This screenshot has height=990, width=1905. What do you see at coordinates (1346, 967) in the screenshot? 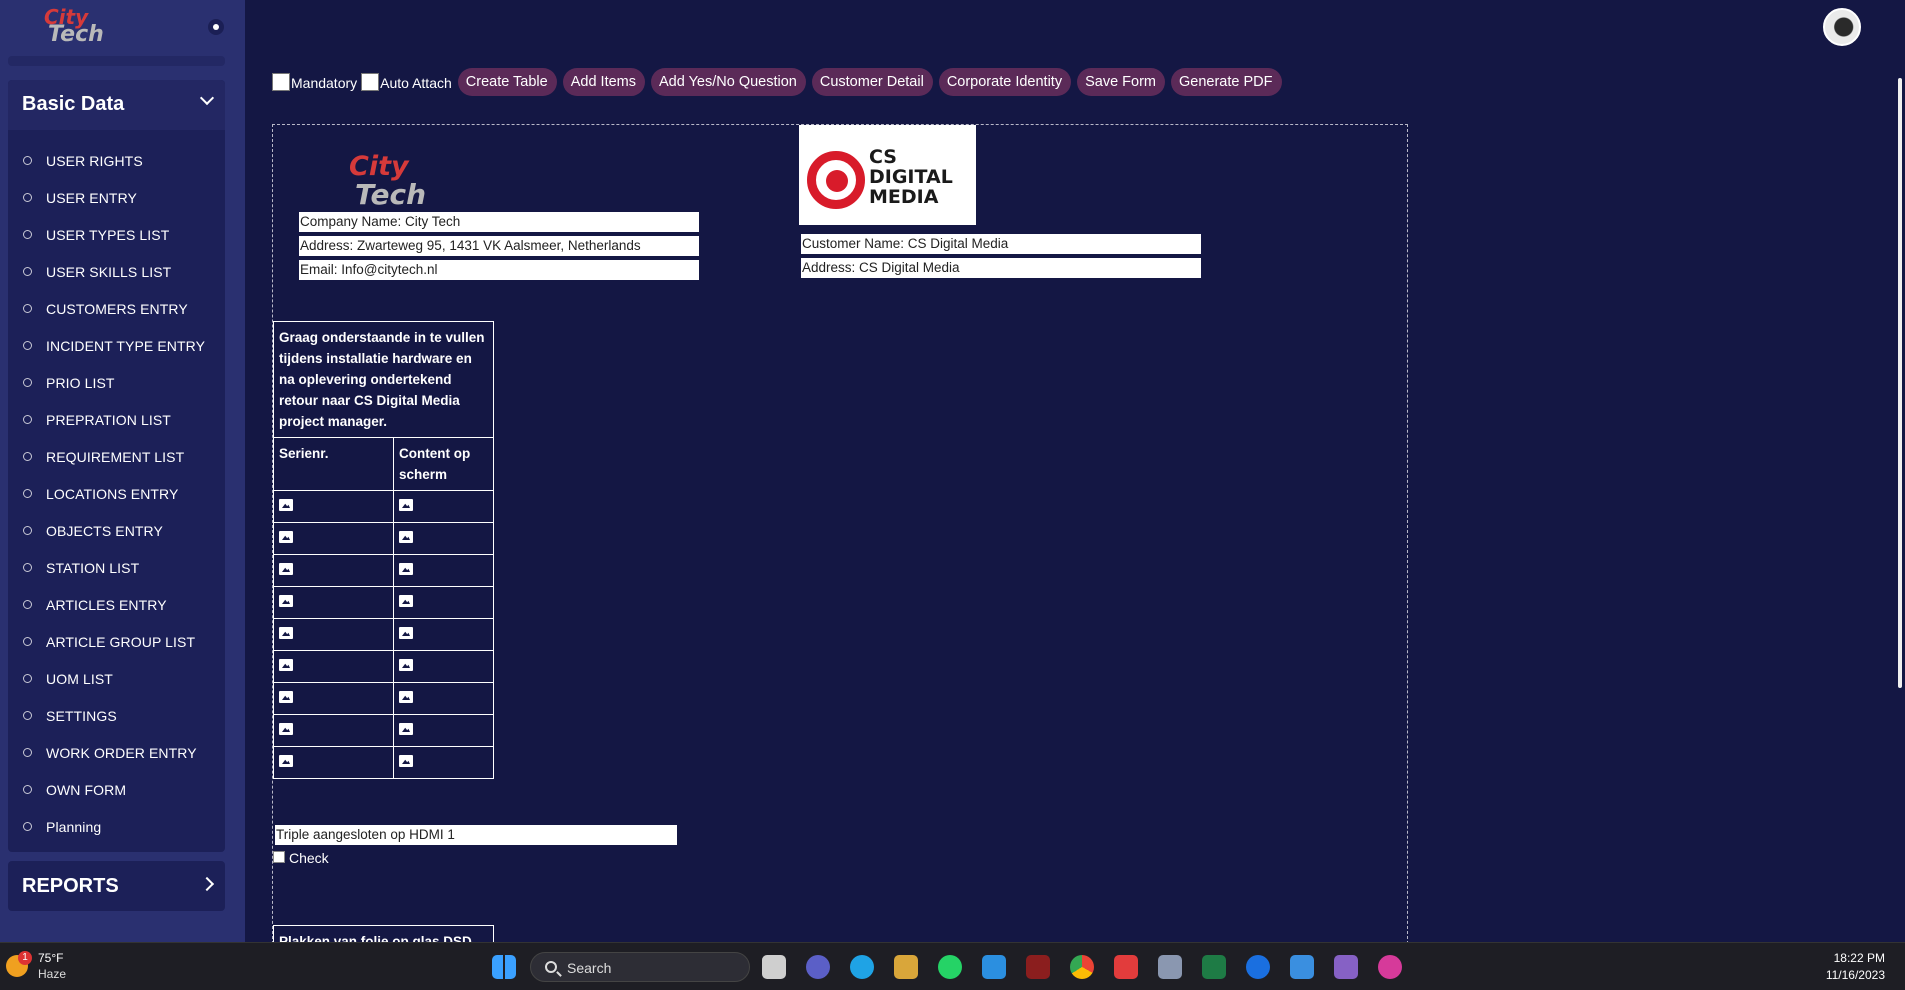
I see `visual-studio-icon` at bounding box center [1346, 967].